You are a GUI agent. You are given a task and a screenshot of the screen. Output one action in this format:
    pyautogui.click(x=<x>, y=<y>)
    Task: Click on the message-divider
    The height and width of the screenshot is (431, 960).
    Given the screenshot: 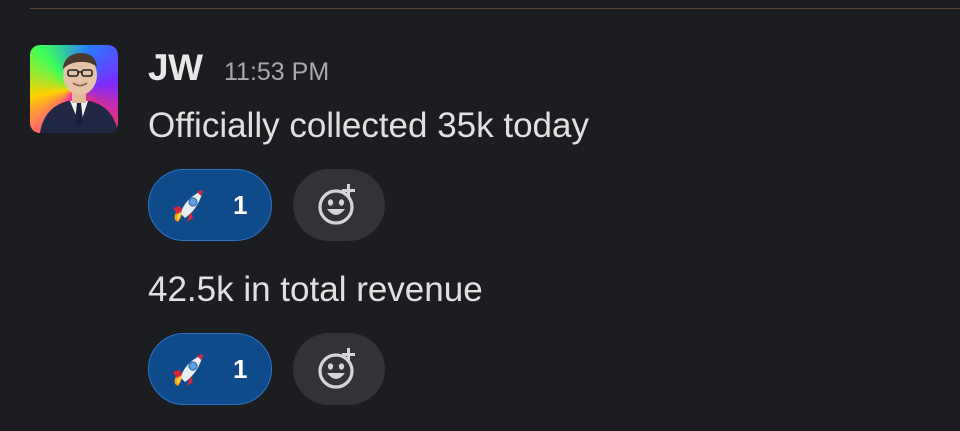 What is the action you would take?
    pyautogui.click(x=495, y=8)
    